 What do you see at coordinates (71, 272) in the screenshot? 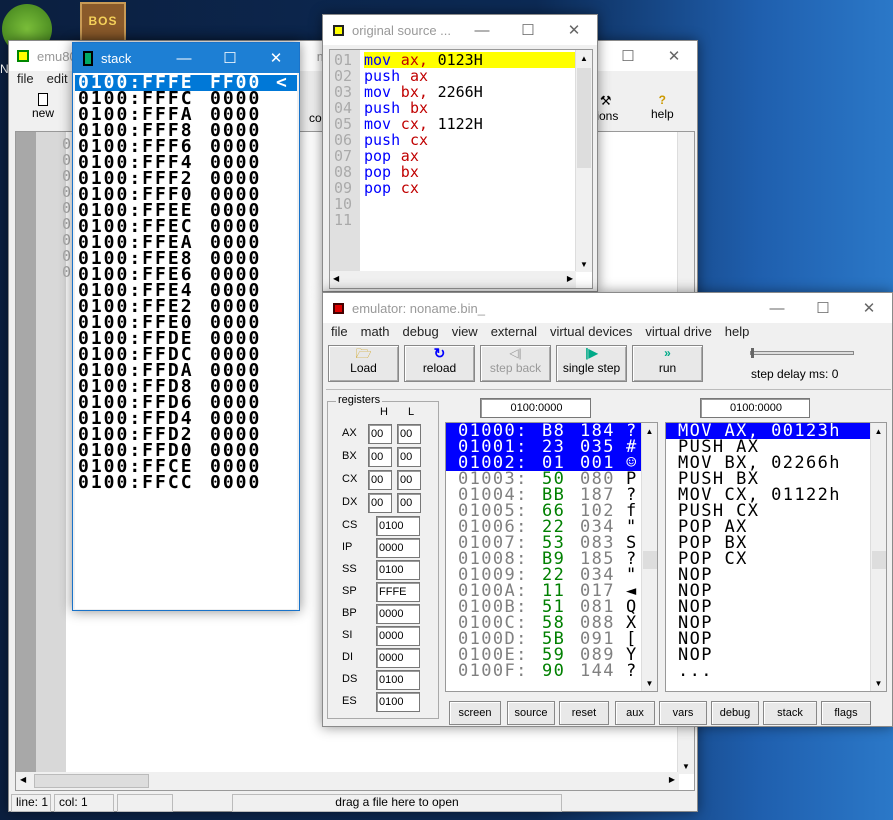
I see `line-number: 09` at bounding box center [71, 272].